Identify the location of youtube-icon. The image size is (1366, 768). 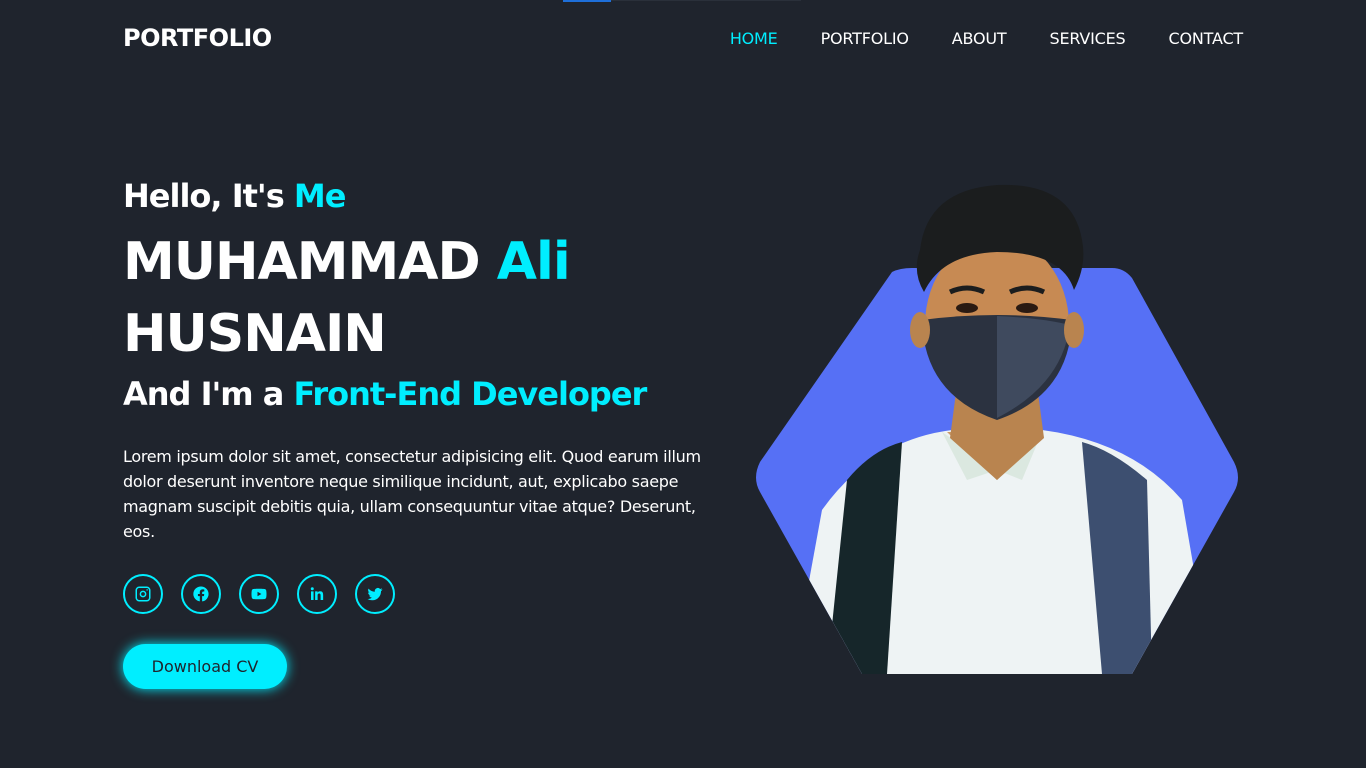
(259, 594).